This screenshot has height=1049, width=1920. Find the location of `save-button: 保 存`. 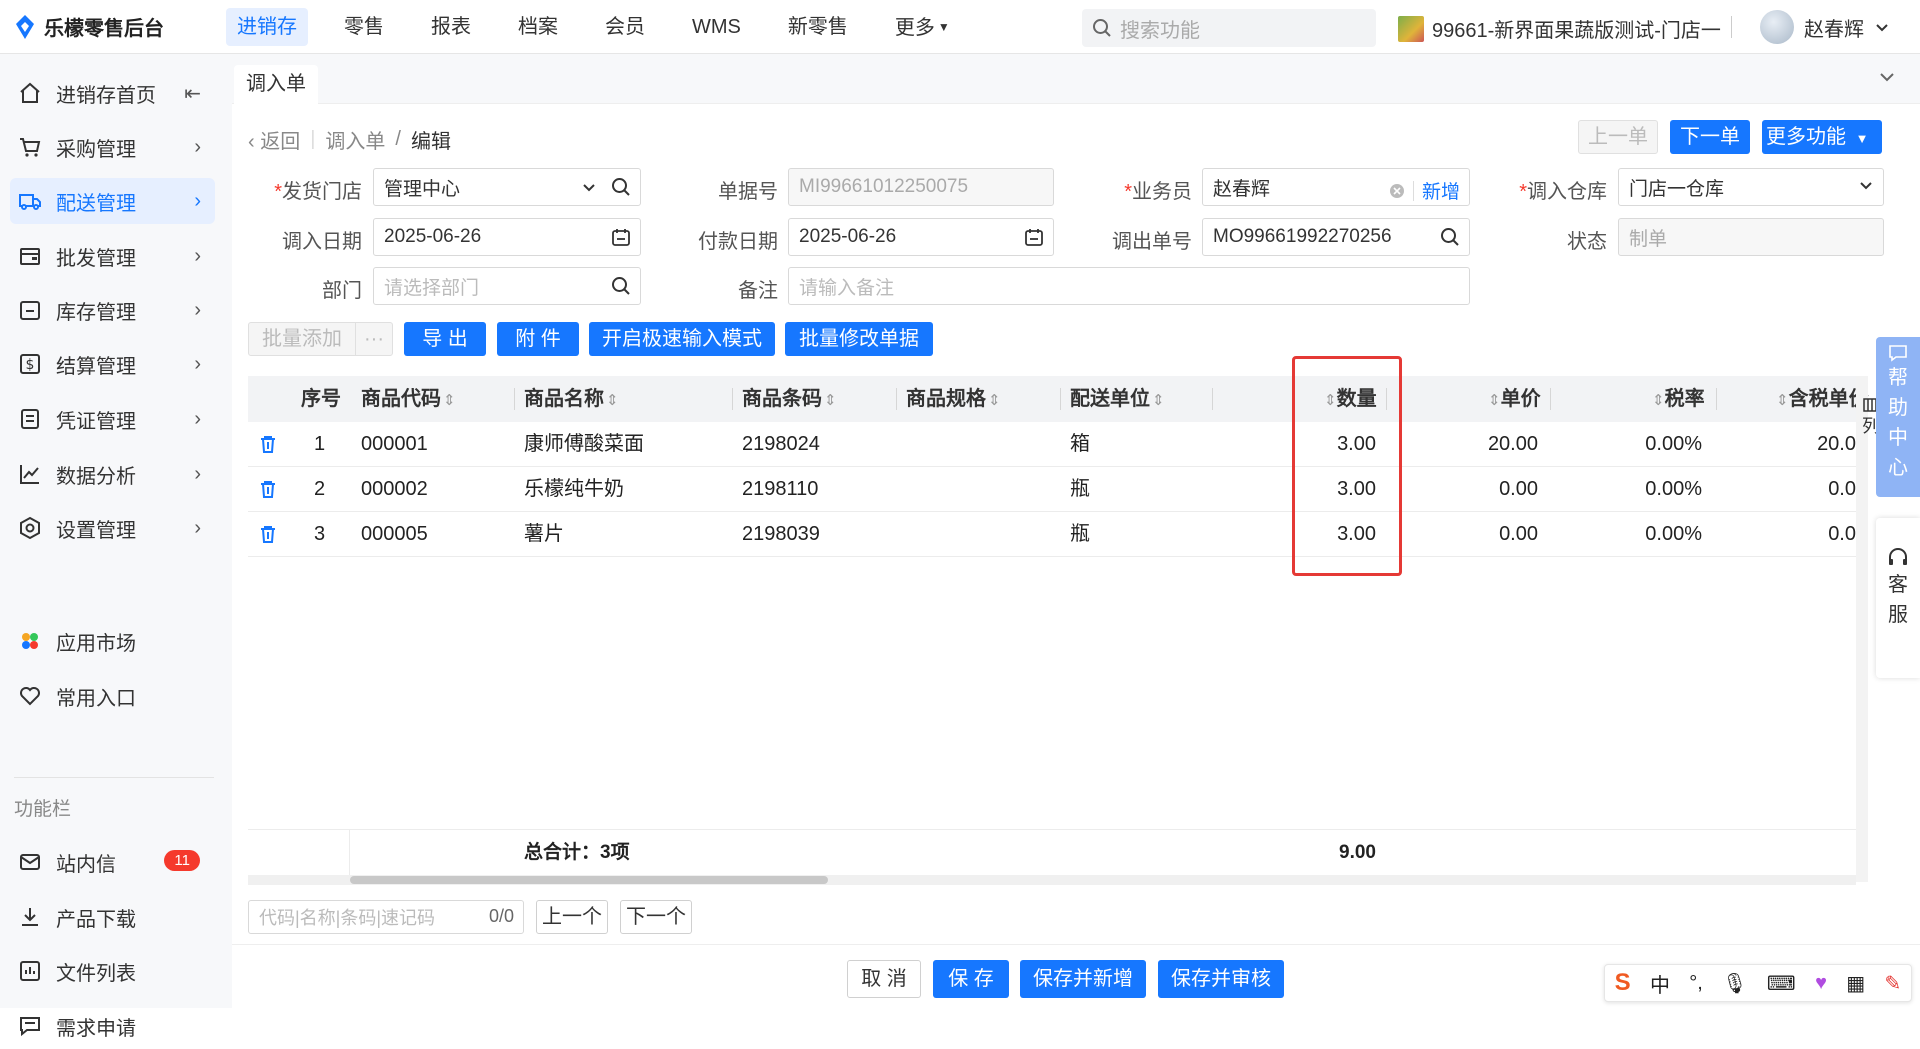

save-button: 保 存 is located at coordinates (971, 979).